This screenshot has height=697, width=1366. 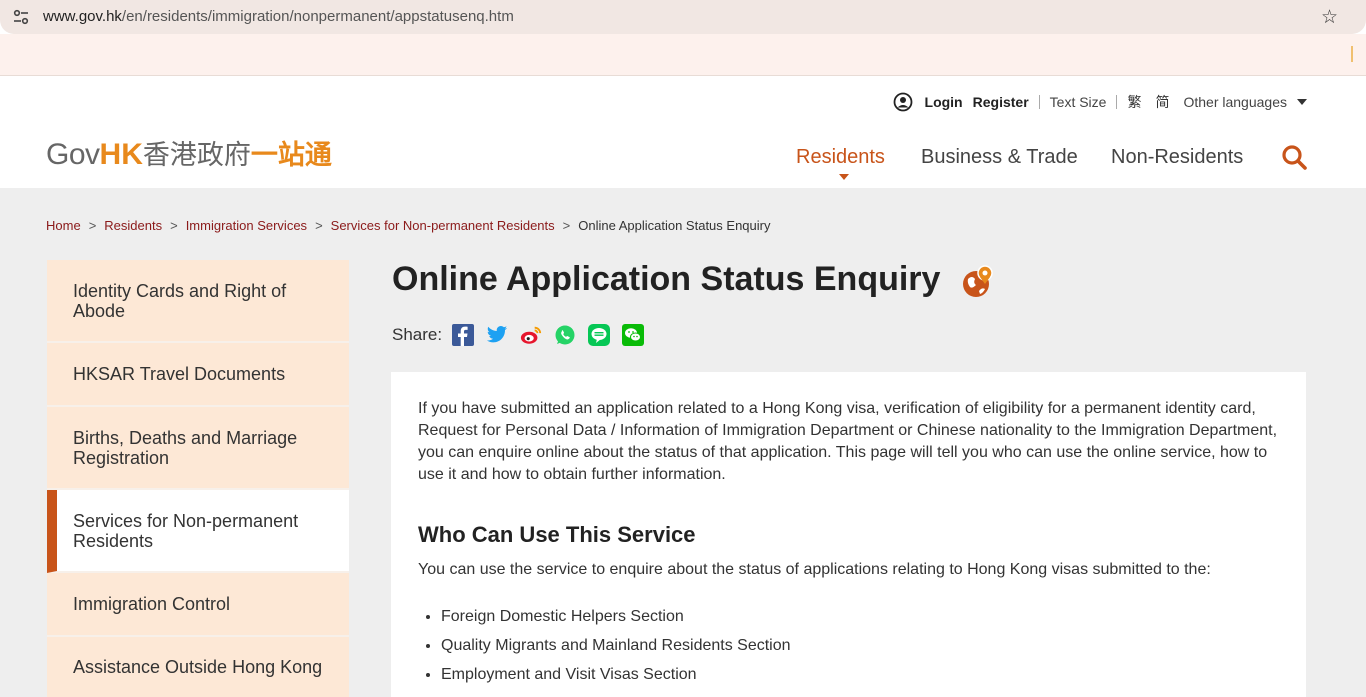 I want to click on govhk-logo: GovHK香港政府一站通, so click(x=189, y=152).